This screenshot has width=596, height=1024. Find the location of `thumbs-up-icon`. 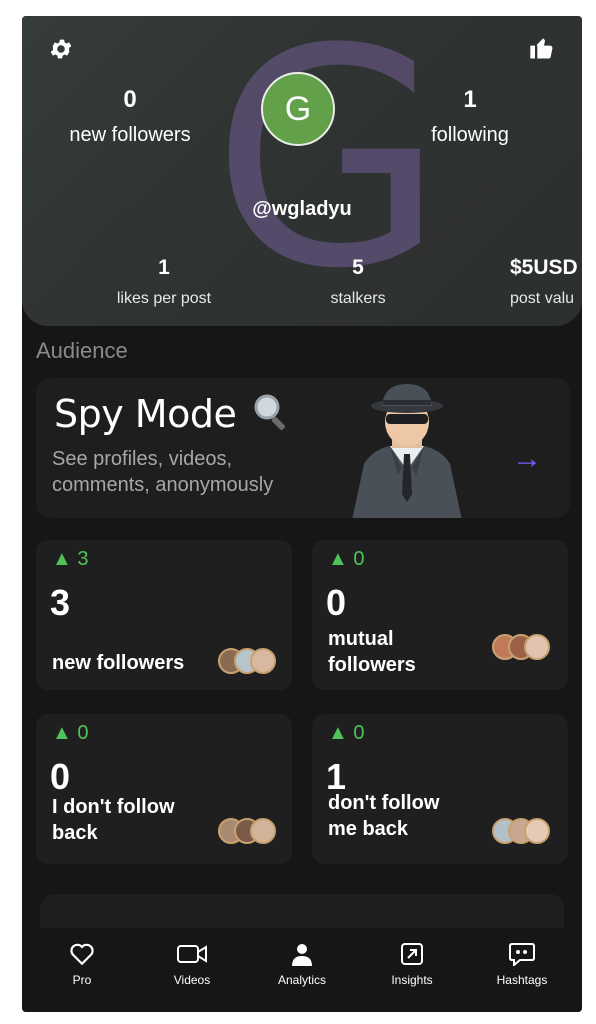

thumbs-up-icon is located at coordinates (542, 50).